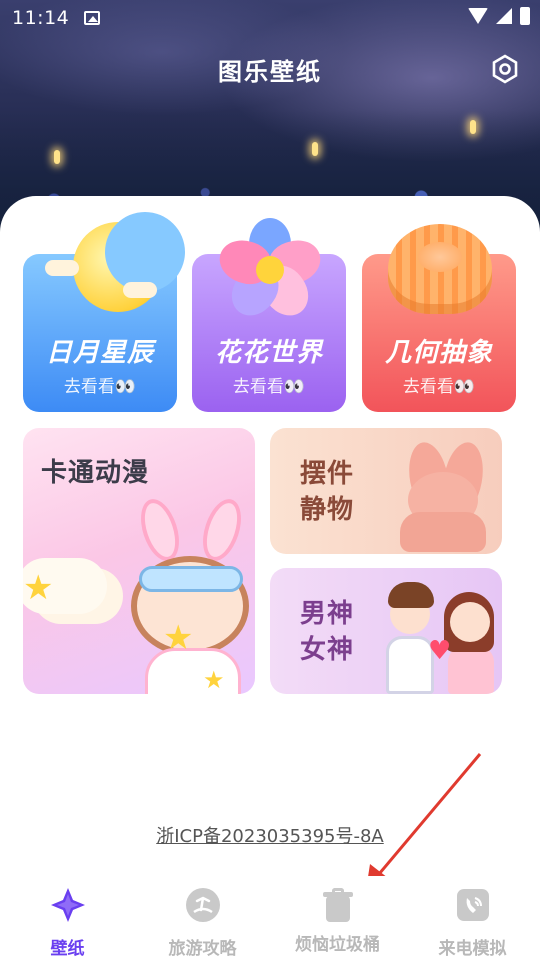 This screenshot has height=960, width=540. I want to click on gallery-notification-icon, so click(92, 18).